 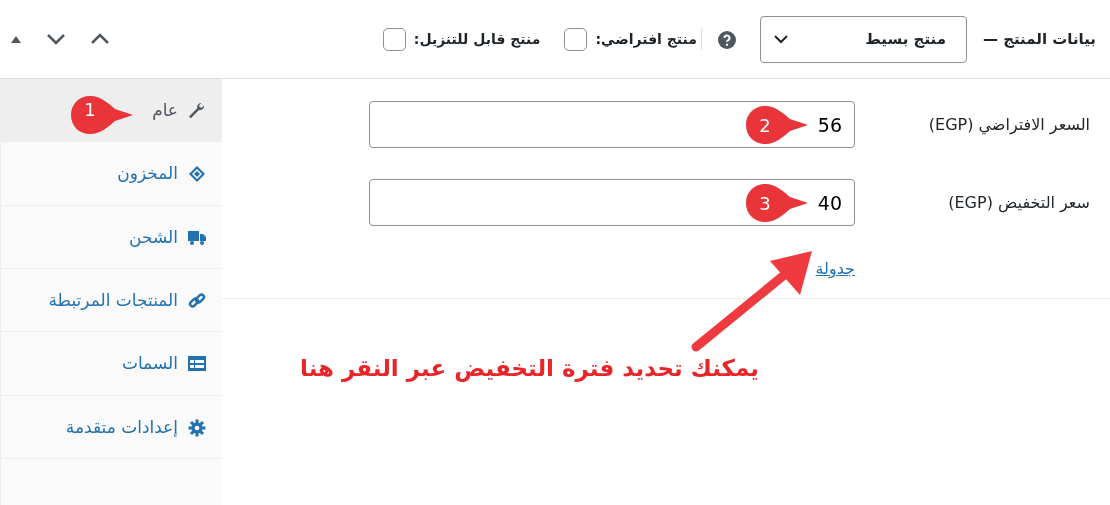 What do you see at coordinates (1008, 125) in the screenshot?
I see `field-label: السعر الافتراضي (EGP)` at bounding box center [1008, 125].